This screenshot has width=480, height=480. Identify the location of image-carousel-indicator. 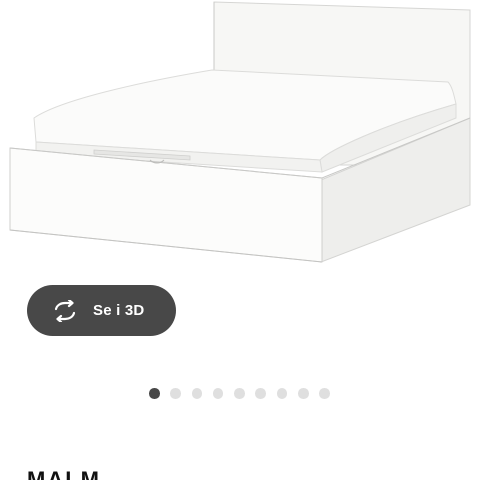
(239, 393).